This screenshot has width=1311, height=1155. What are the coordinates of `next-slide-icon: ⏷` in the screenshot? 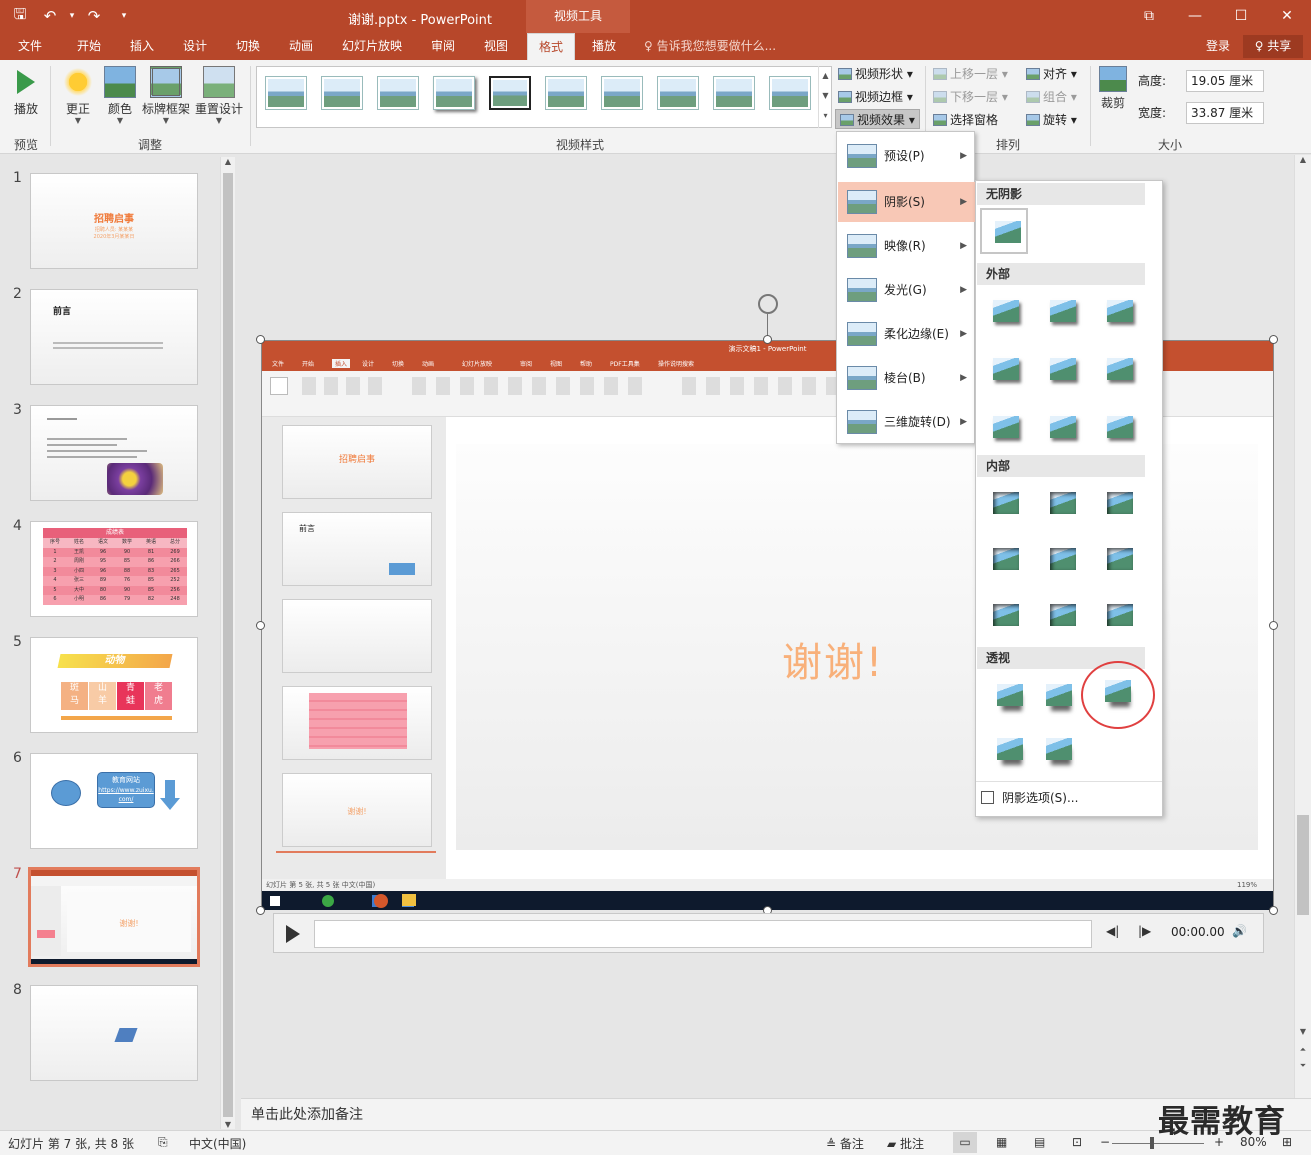 It's located at (1303, 1066).